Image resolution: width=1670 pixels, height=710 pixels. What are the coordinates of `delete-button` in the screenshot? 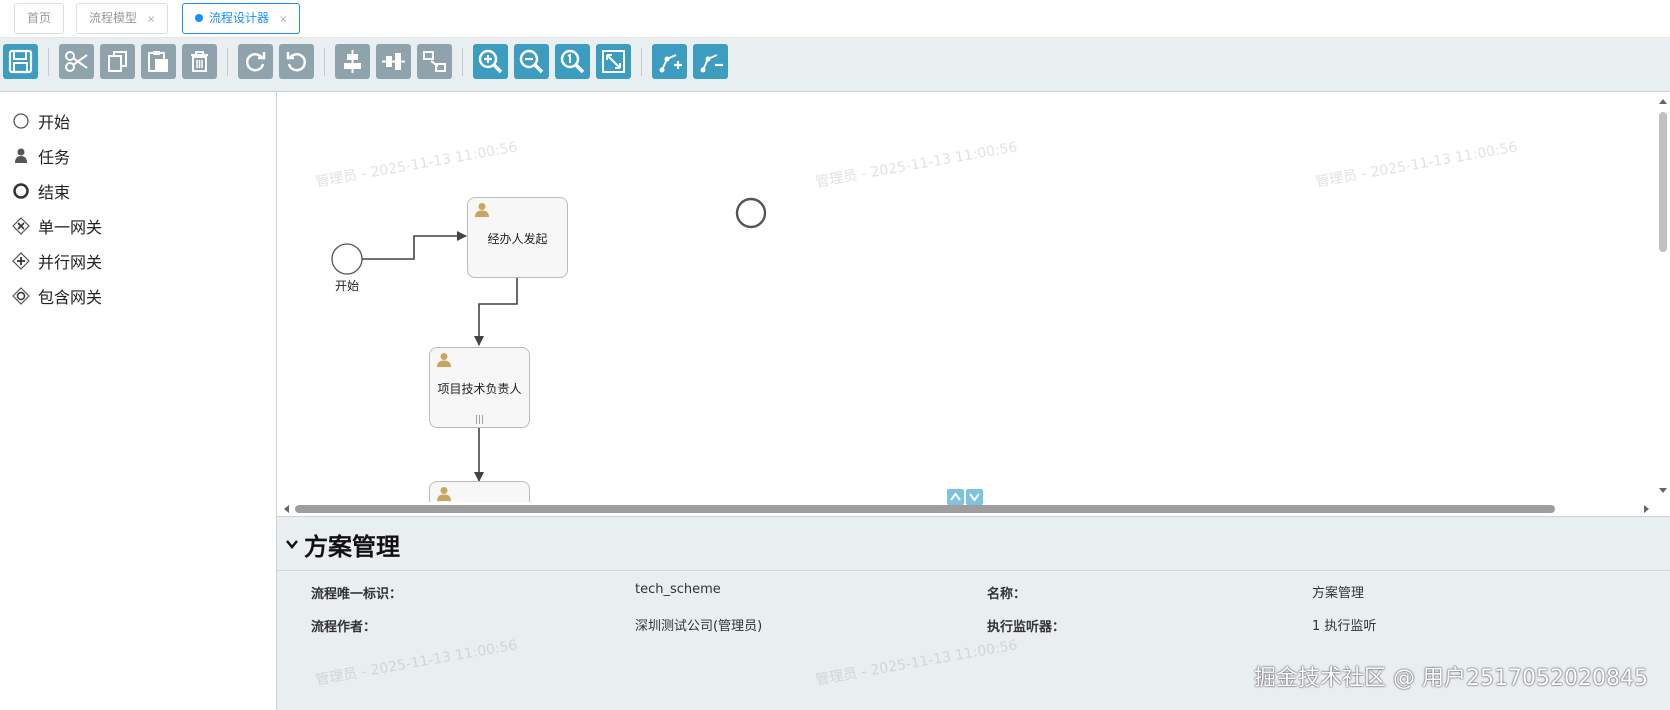 It's located at (199, 61).